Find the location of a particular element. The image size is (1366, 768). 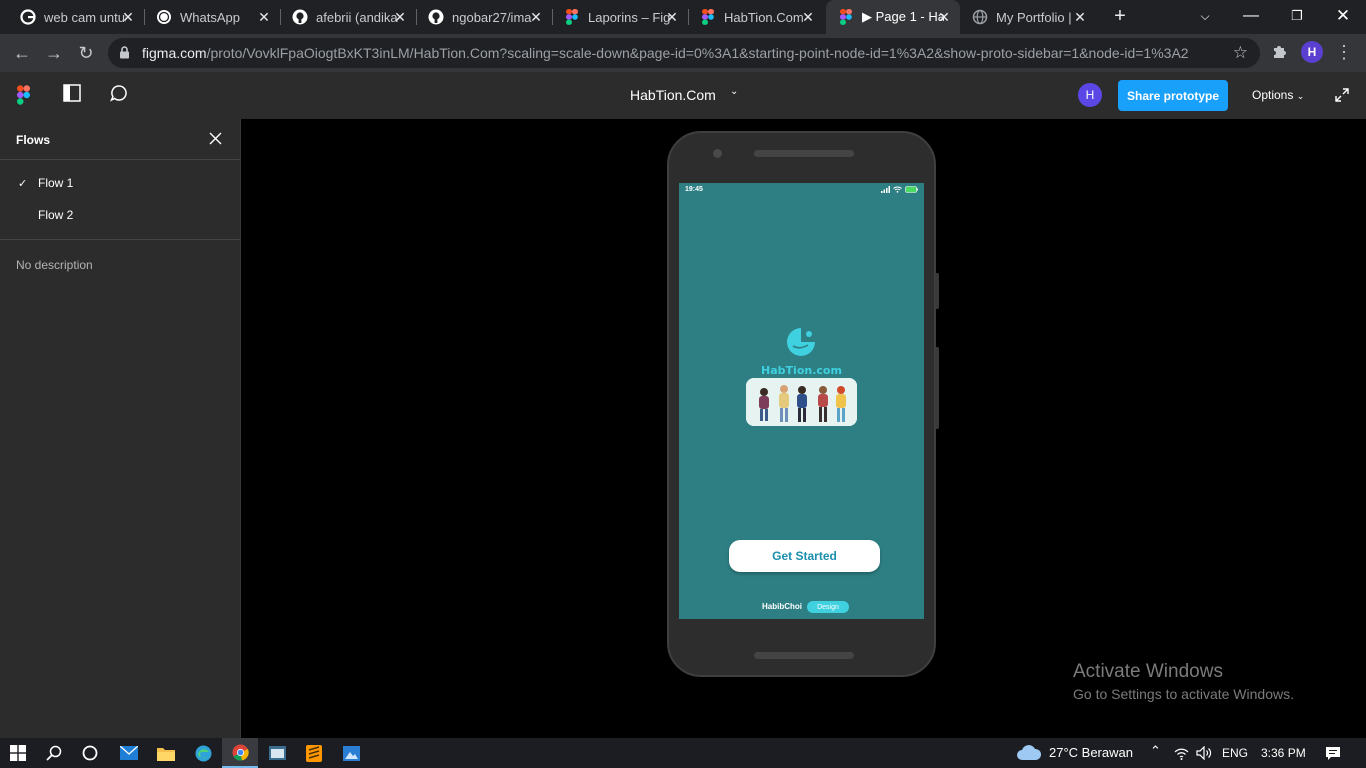

browser-tab-7-active: ▶ Page 1 - Ha ✕ is located at coordinates (893, 17).